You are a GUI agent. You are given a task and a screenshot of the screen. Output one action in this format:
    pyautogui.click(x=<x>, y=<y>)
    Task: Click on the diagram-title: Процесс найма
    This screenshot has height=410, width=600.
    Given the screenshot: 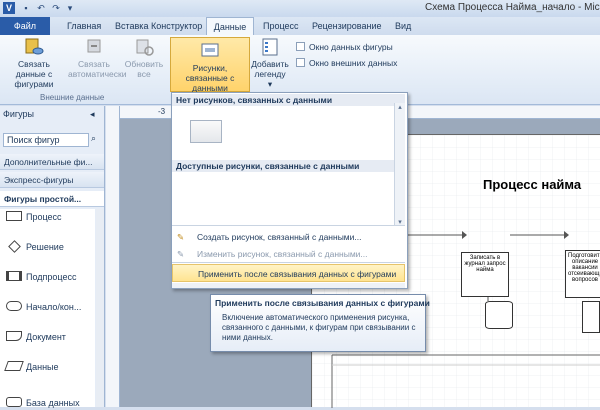 What is the action you would take?
    pyautogui.click(x=532, y=184)
    